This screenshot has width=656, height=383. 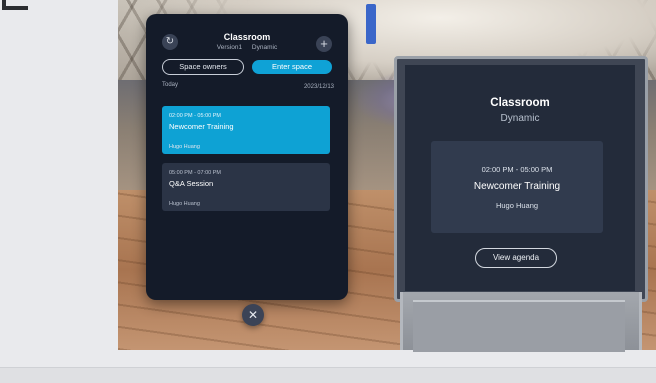 What do you see at coordinates (201, 126) in the screenshot?
I see `event-name: Newcomer Training` at bounding box center [201, 126].